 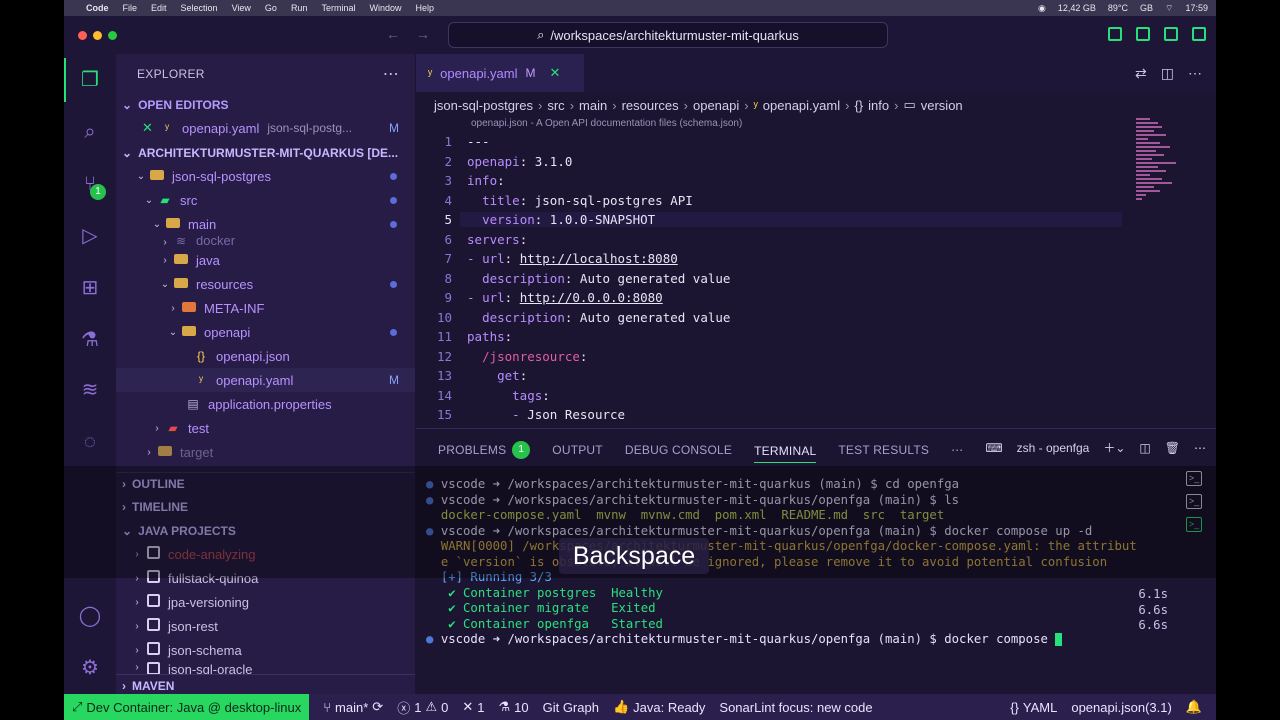 What do you see at coordinates (393, 34) in the screenshot?
I see `back-arrow-icon: ←` at bounding box center [393, 34].